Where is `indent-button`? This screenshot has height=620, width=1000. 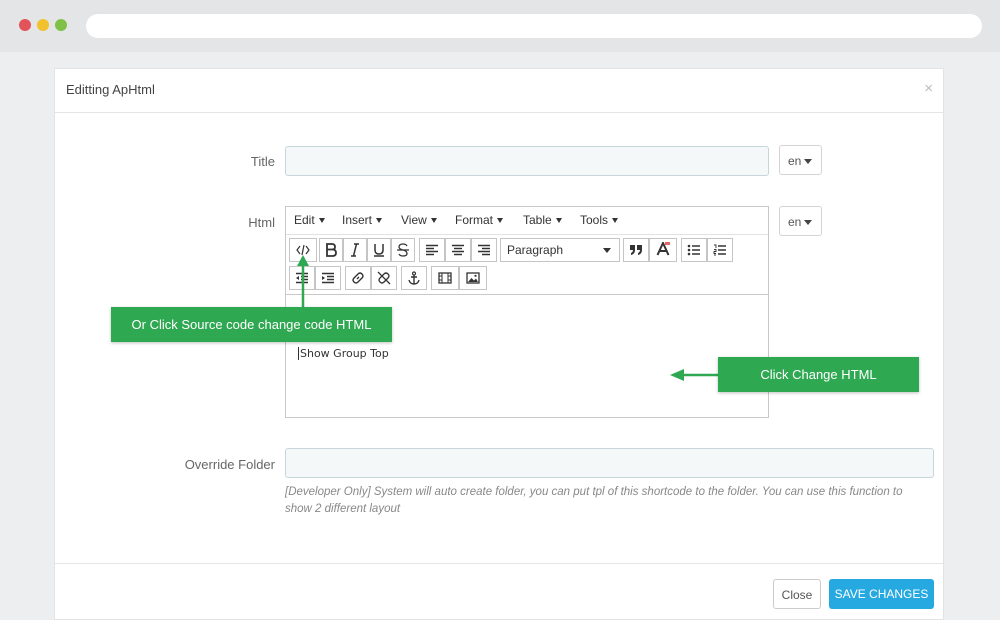
indent-button is located at coordinates (328, 278).